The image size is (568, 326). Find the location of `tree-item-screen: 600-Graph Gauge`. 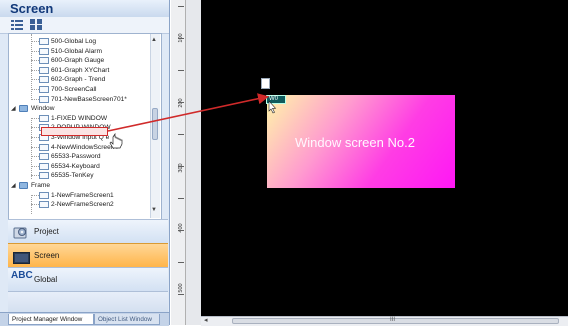

tree-item-screen: 600-Graph Gauge is located at coordinates (83, 60).